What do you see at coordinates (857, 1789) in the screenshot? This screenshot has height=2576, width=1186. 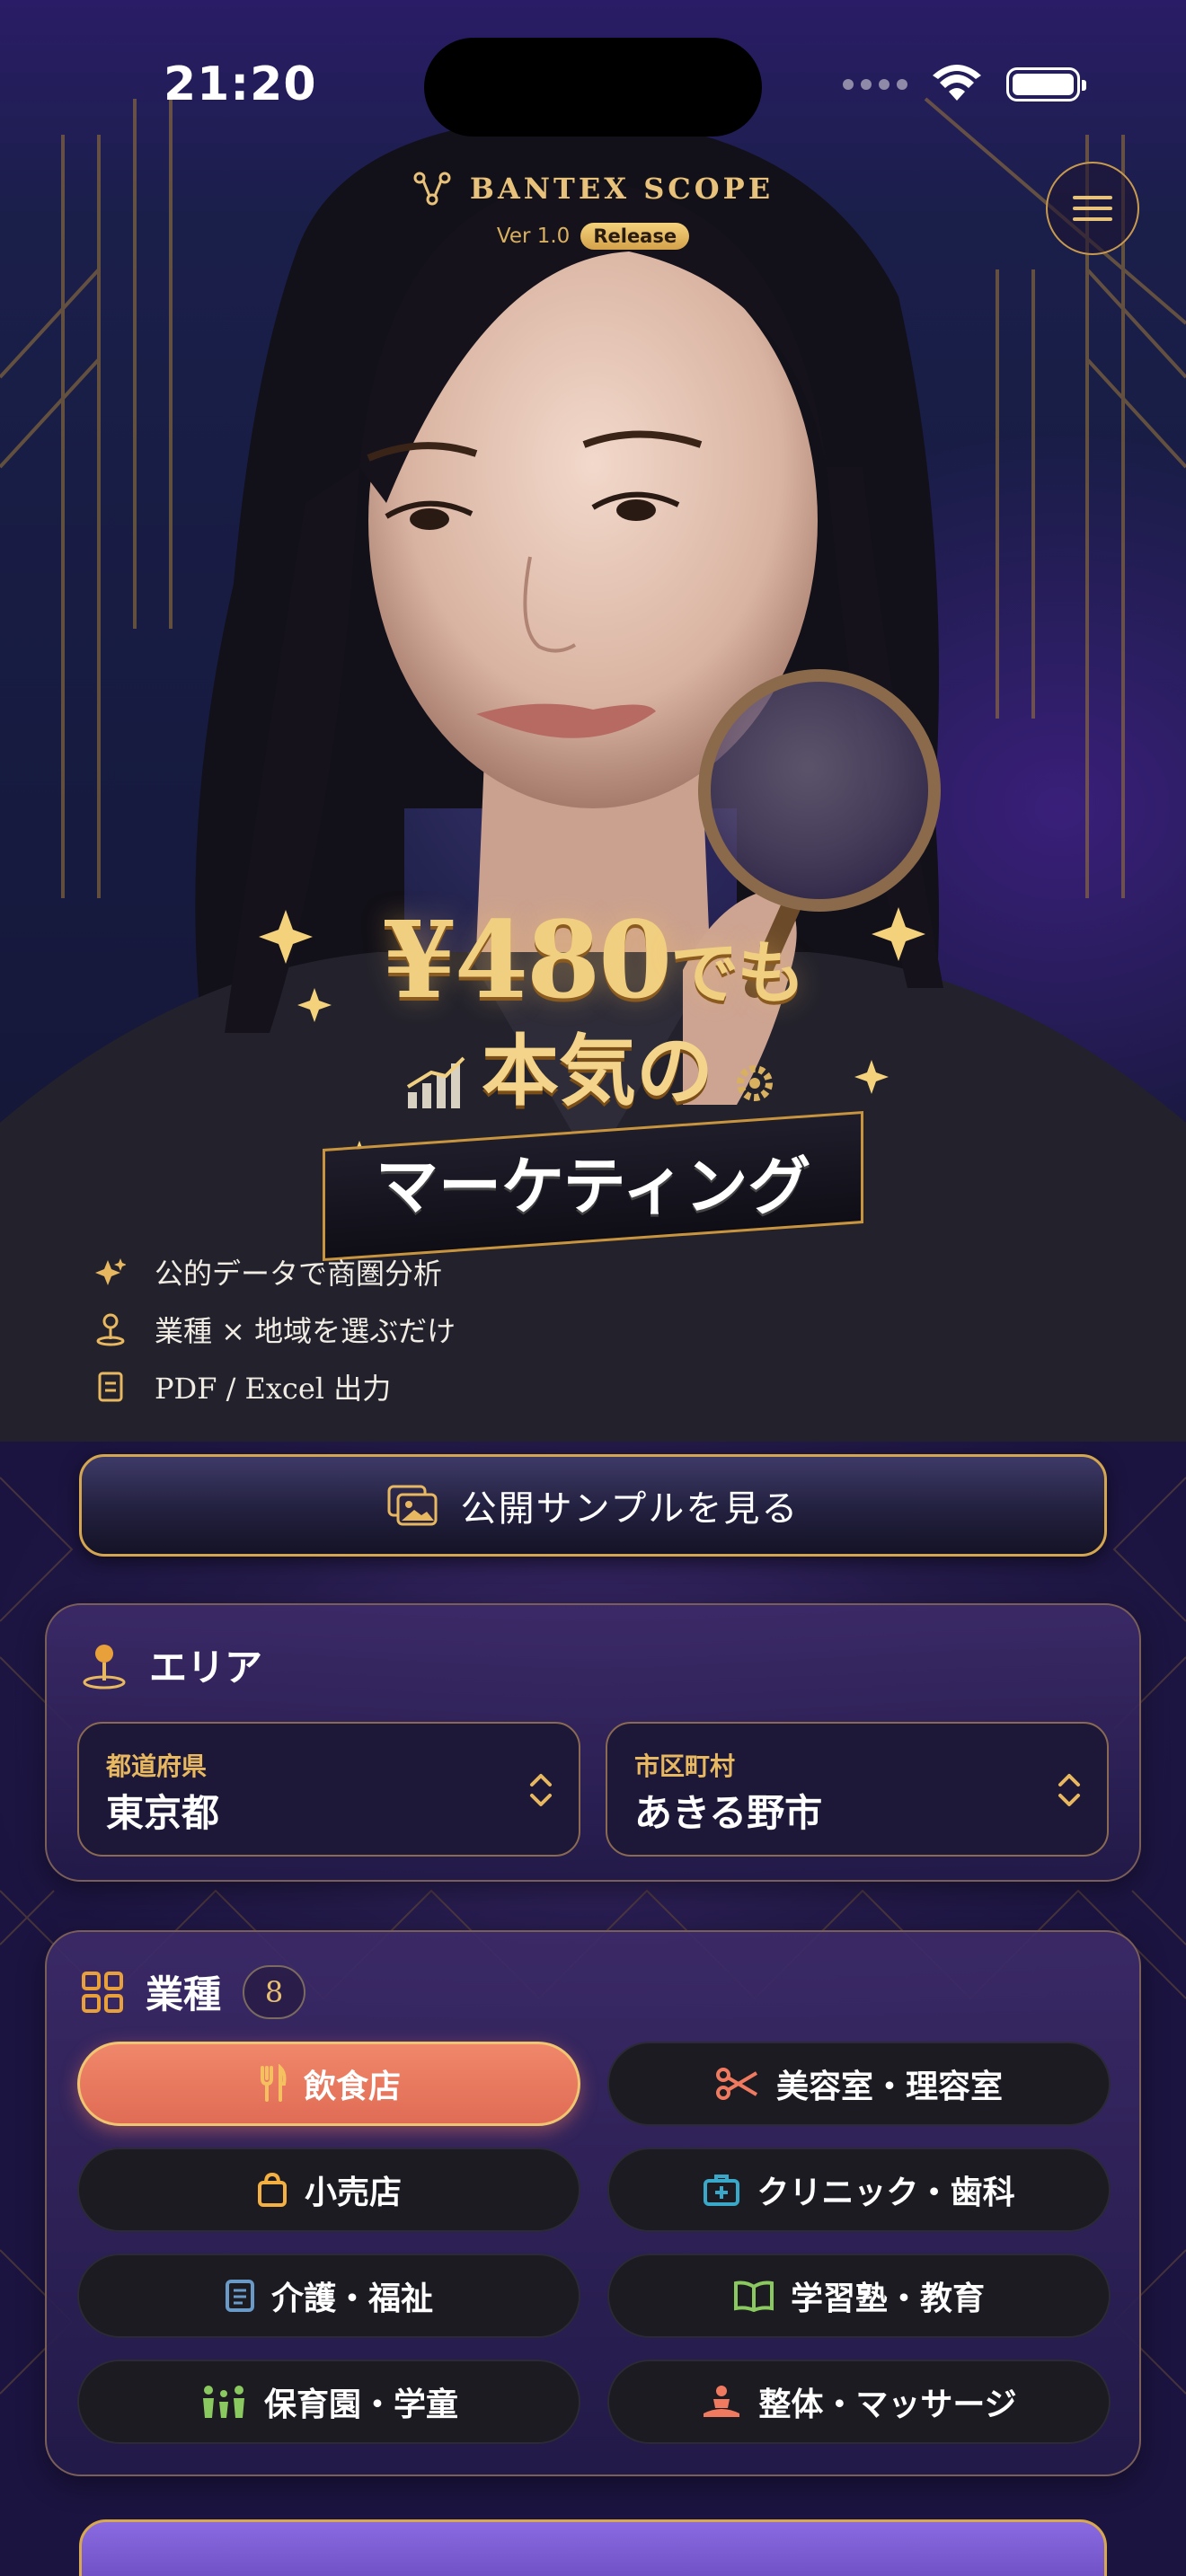 I see `city-select: 市区町村 あきる野市` at bounding box center [857, 1789].